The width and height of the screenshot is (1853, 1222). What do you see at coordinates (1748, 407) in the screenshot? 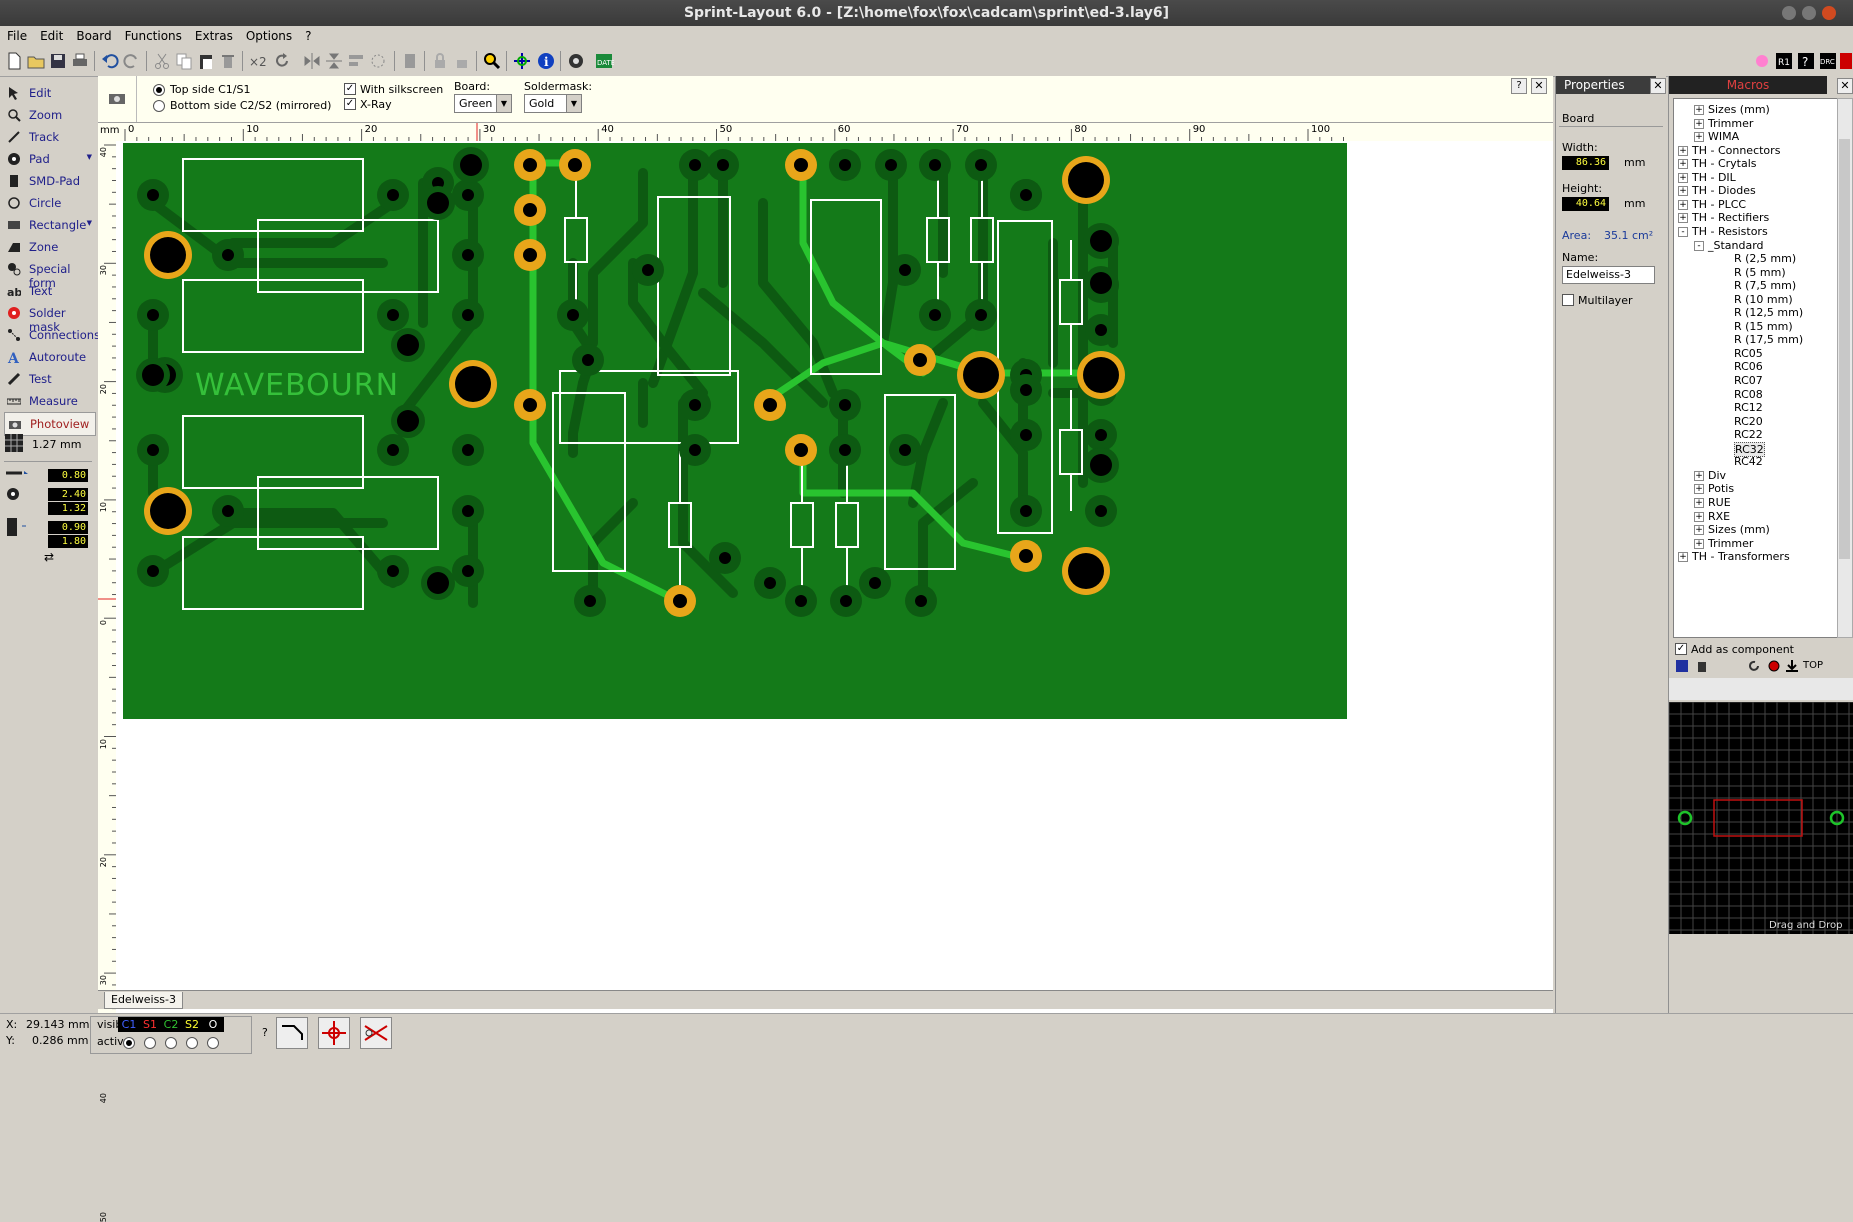
I see `macro-tree-item: RC12` at bounding box center [1748, 407].